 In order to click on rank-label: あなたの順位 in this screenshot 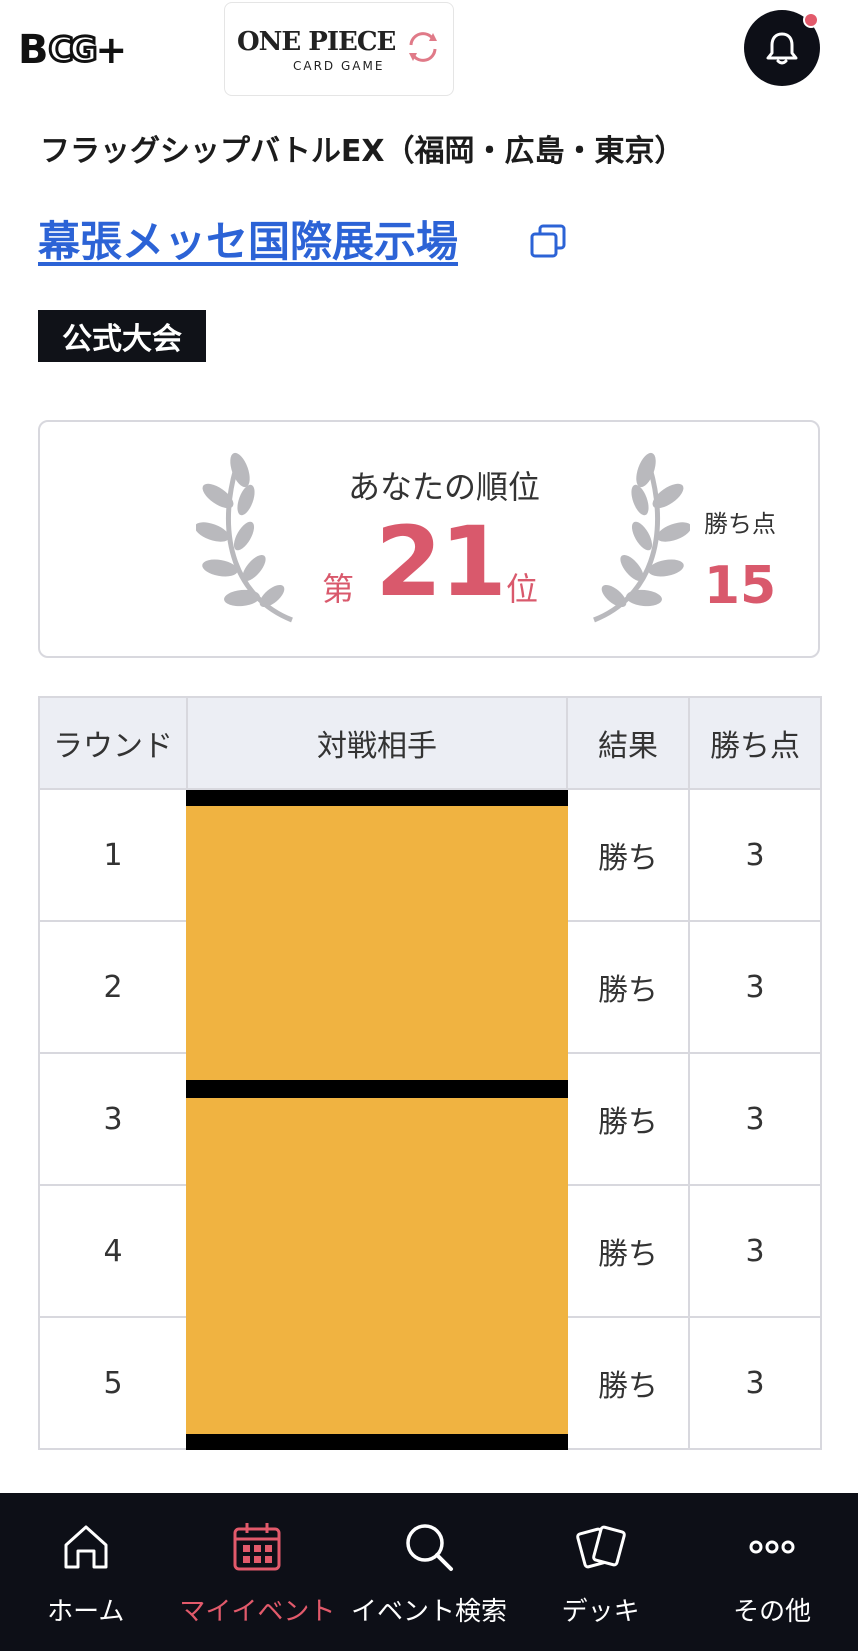, I will do `click(443, 487)`.